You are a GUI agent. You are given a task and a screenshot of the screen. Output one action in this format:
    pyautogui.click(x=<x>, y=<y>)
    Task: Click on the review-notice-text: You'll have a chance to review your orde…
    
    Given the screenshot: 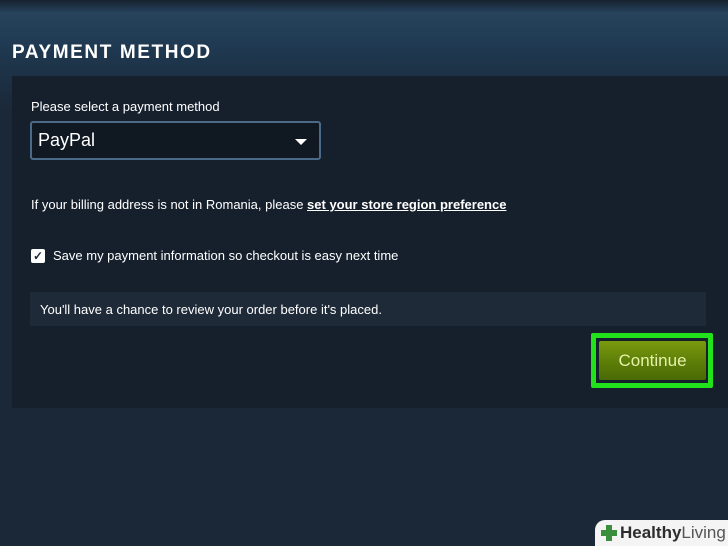 What is the action you would take?
    pyautogui.click(x=211, y=309)
    